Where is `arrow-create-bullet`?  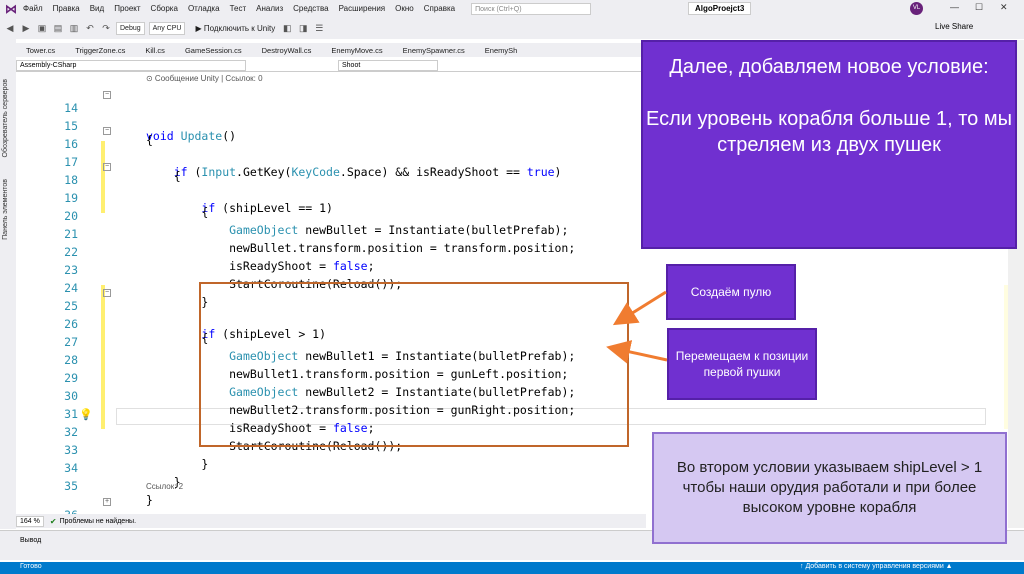
arrow-create-bullet is located at coordinates (639, 308).